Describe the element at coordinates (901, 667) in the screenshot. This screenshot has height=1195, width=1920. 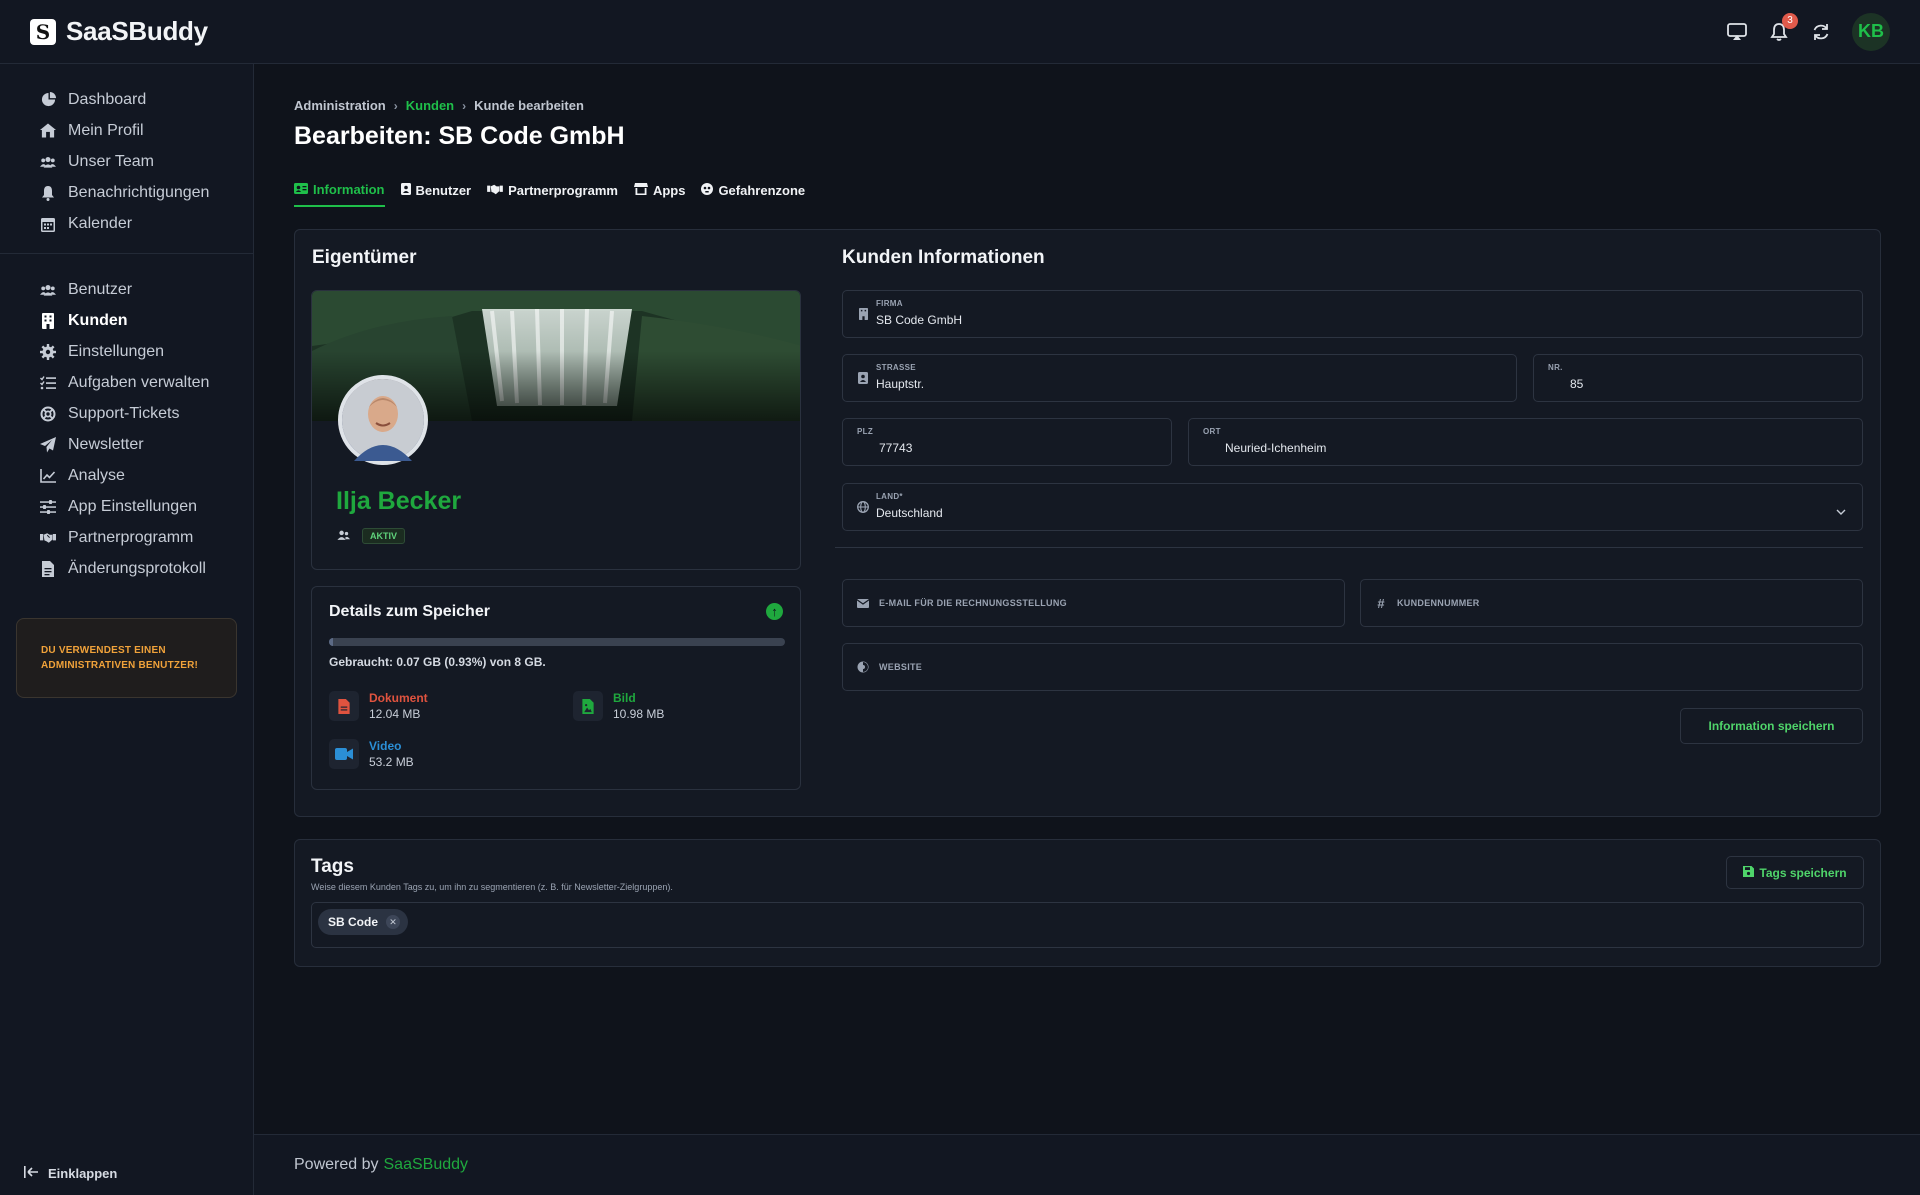
I see `website-placeholder: WEBSITE` at that location.